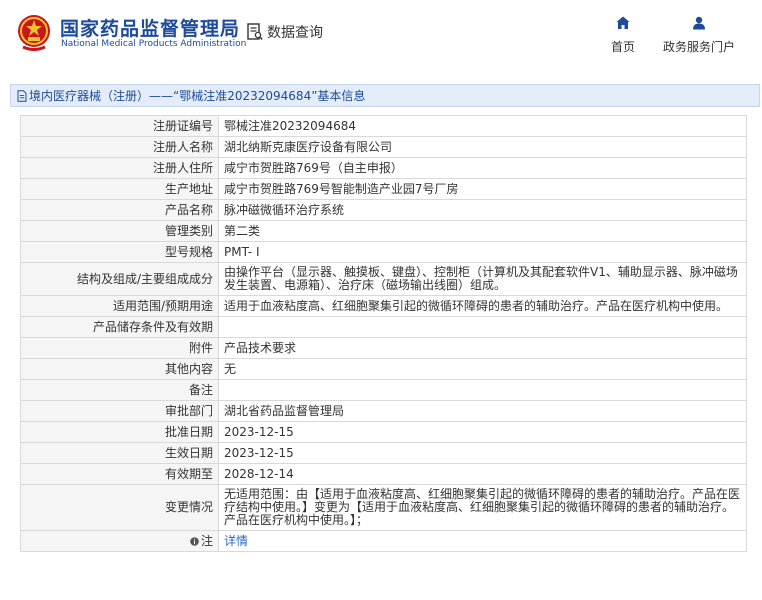 The width and height of the screenshot is (762, 600). What do you see at coordinates (482, 474) in the screenshot?
I see `field-value: 2028-12-14` at bounding box center [482, 474].